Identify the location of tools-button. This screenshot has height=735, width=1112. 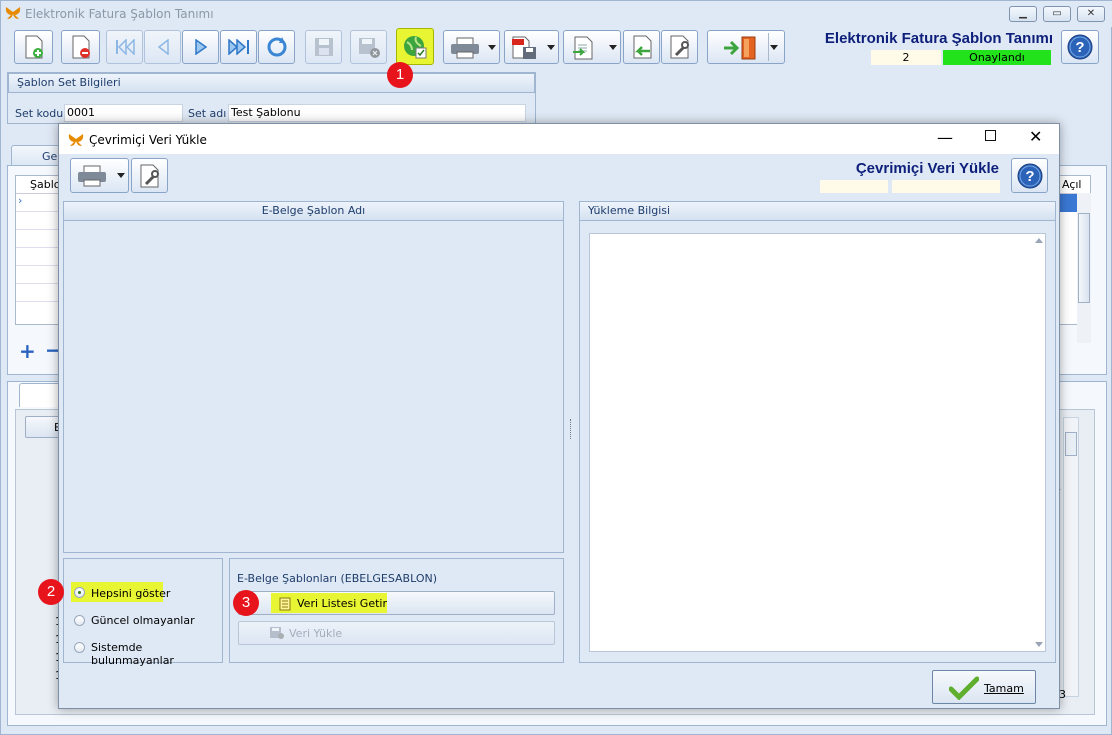
(679, 47).